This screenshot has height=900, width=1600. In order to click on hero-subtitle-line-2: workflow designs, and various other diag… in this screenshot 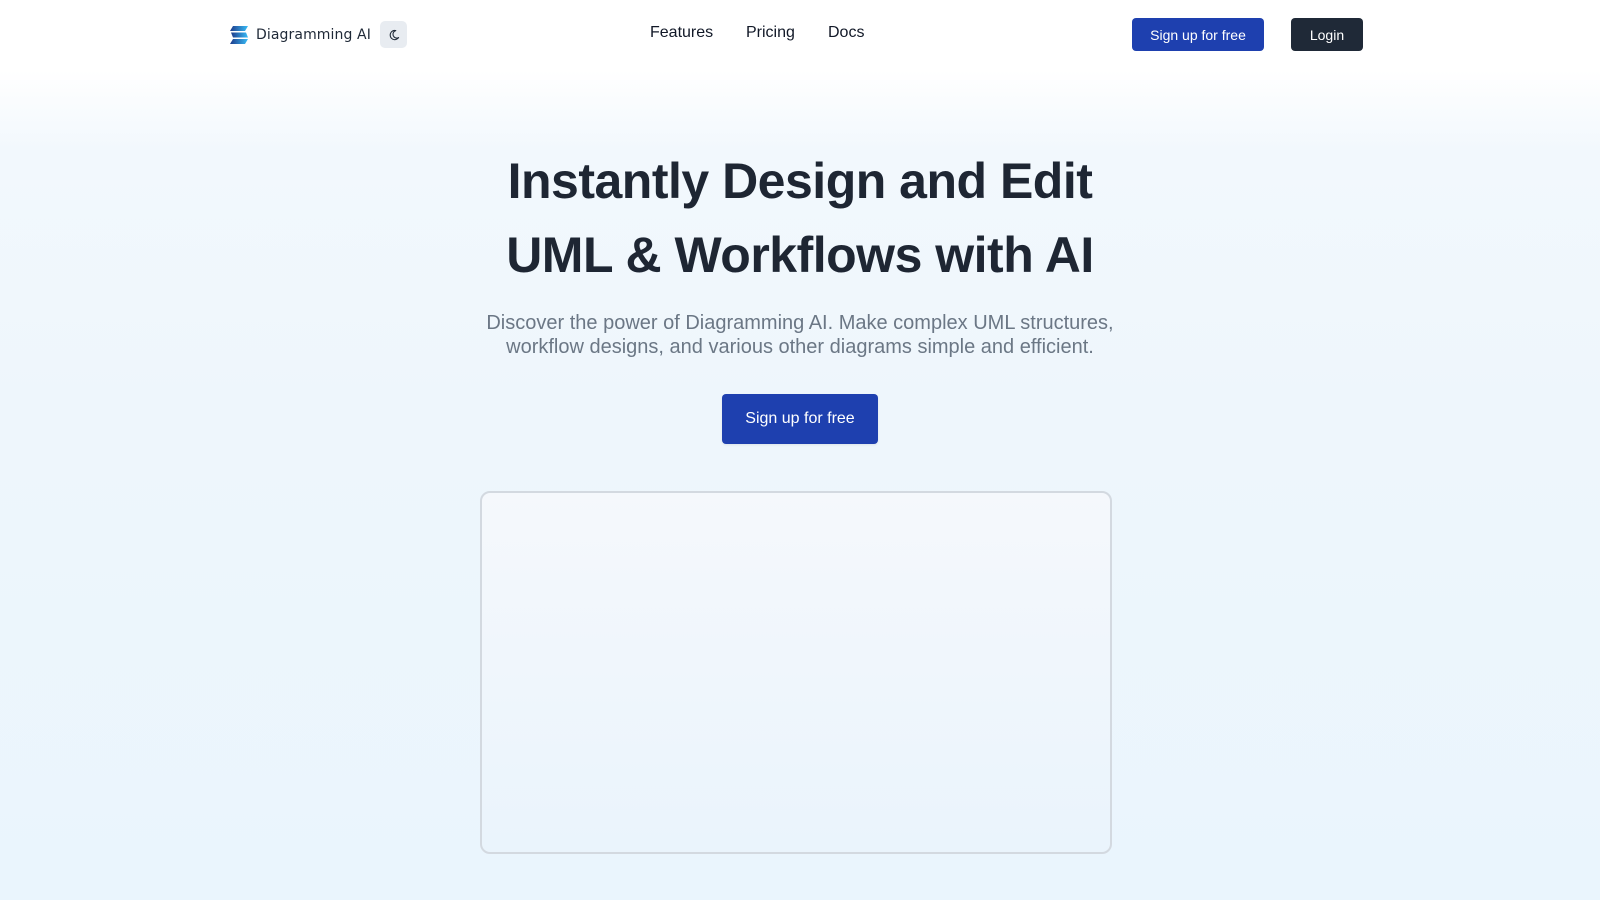, I will do `click(800, 347)`.